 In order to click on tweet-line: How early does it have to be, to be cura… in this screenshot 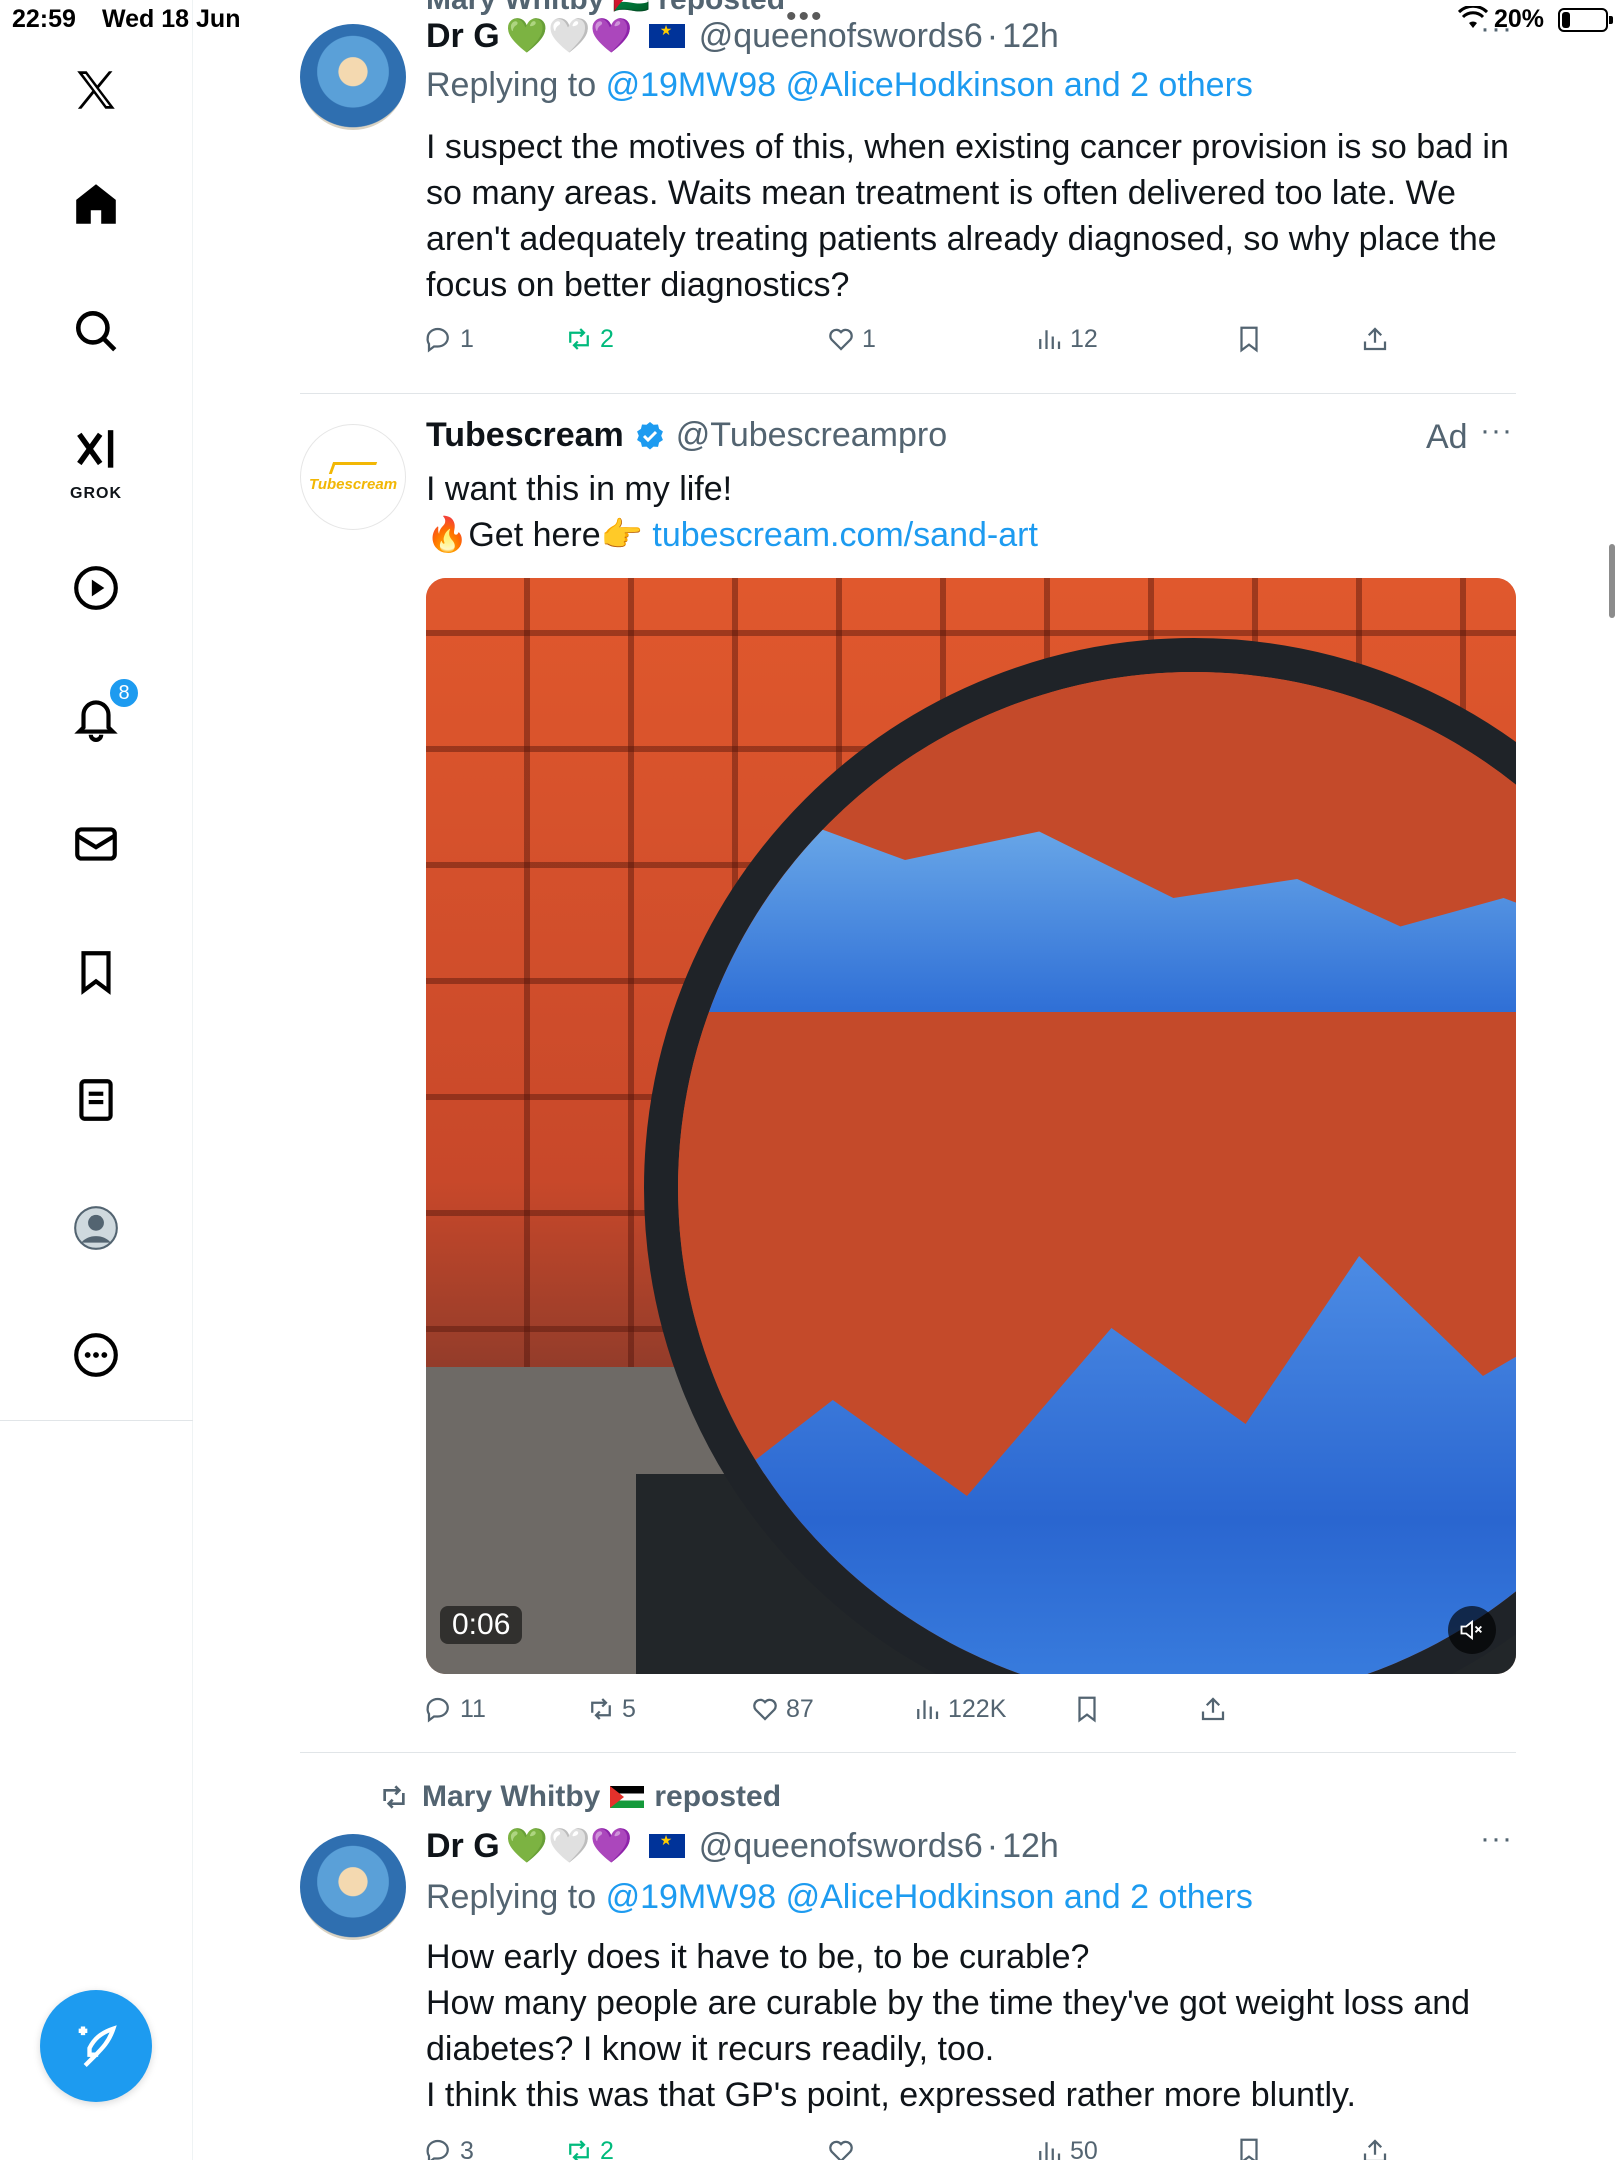, I will do `click(758, 1957)`.